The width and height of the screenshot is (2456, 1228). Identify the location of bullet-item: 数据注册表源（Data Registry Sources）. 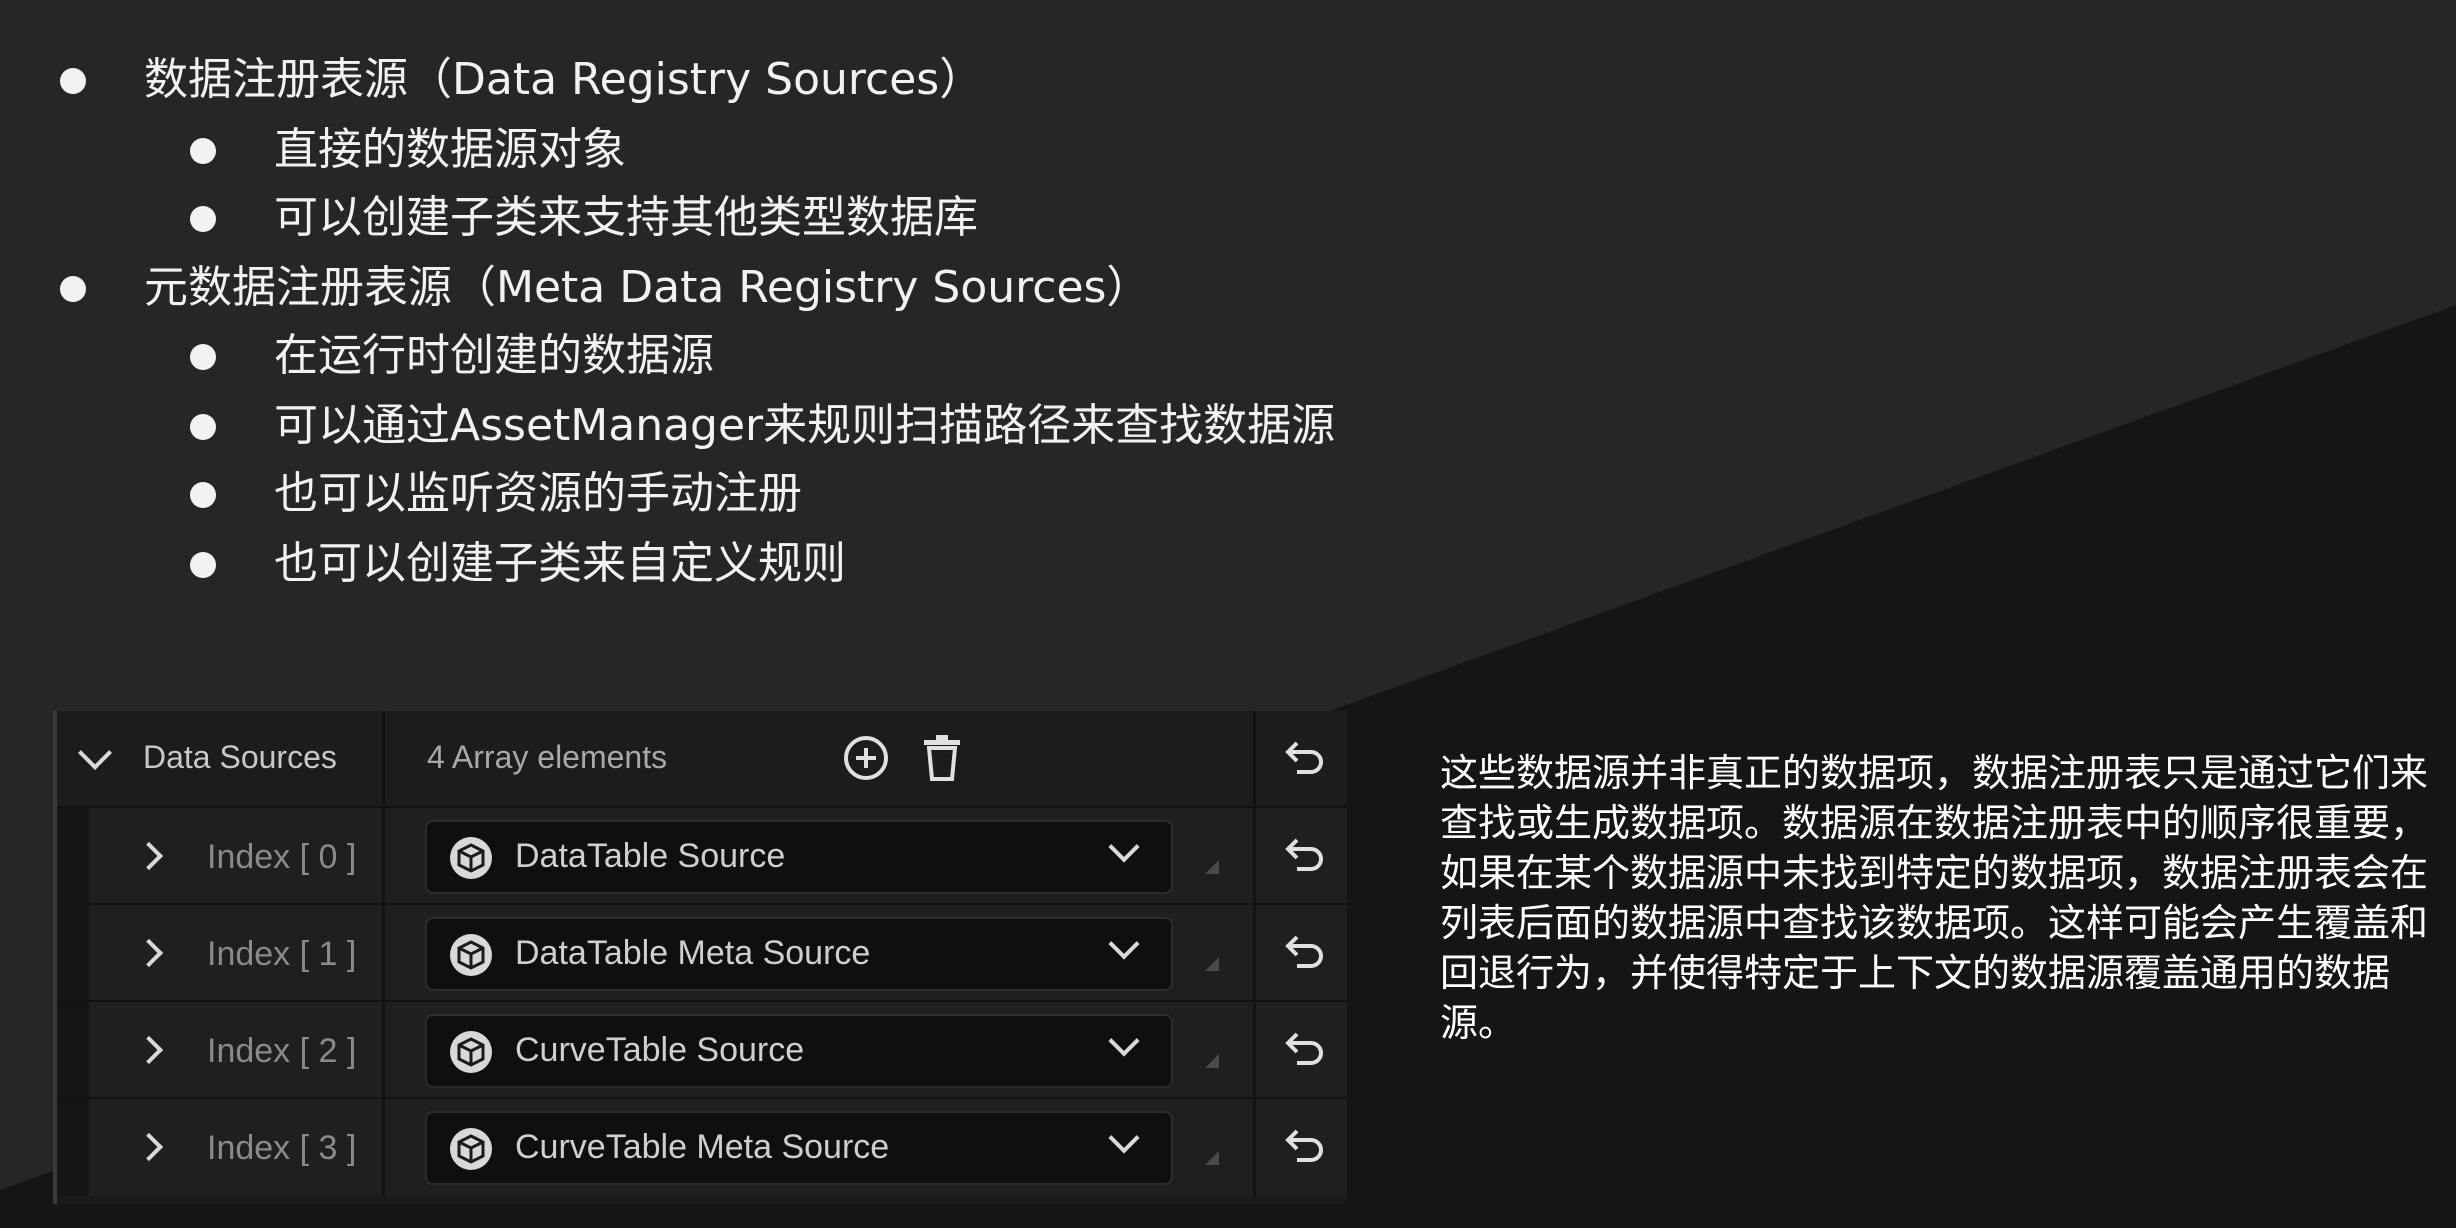
(522, 80).